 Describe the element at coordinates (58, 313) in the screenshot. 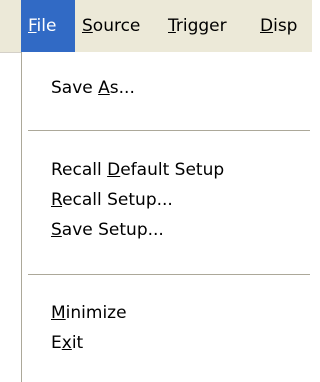

I see `minimize-label-accel: M` at that location.